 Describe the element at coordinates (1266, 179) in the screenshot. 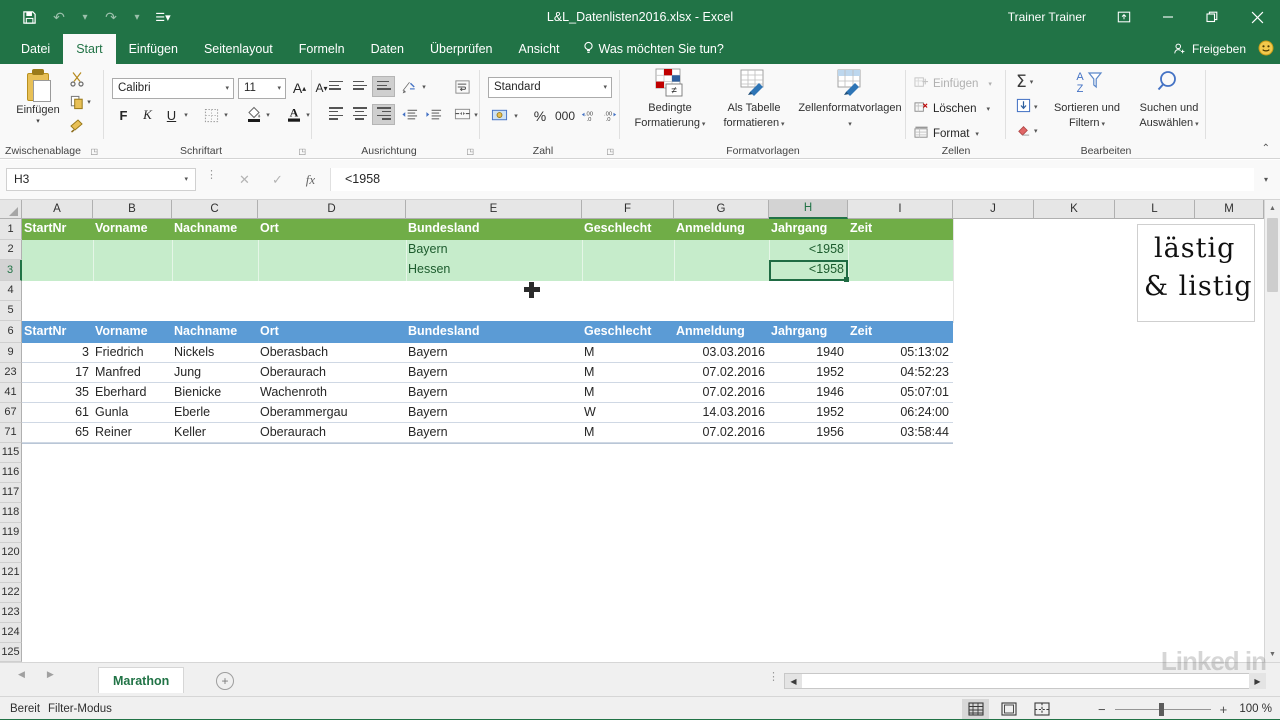

I see `expand-formula-bar-icon: ▾` at that location.